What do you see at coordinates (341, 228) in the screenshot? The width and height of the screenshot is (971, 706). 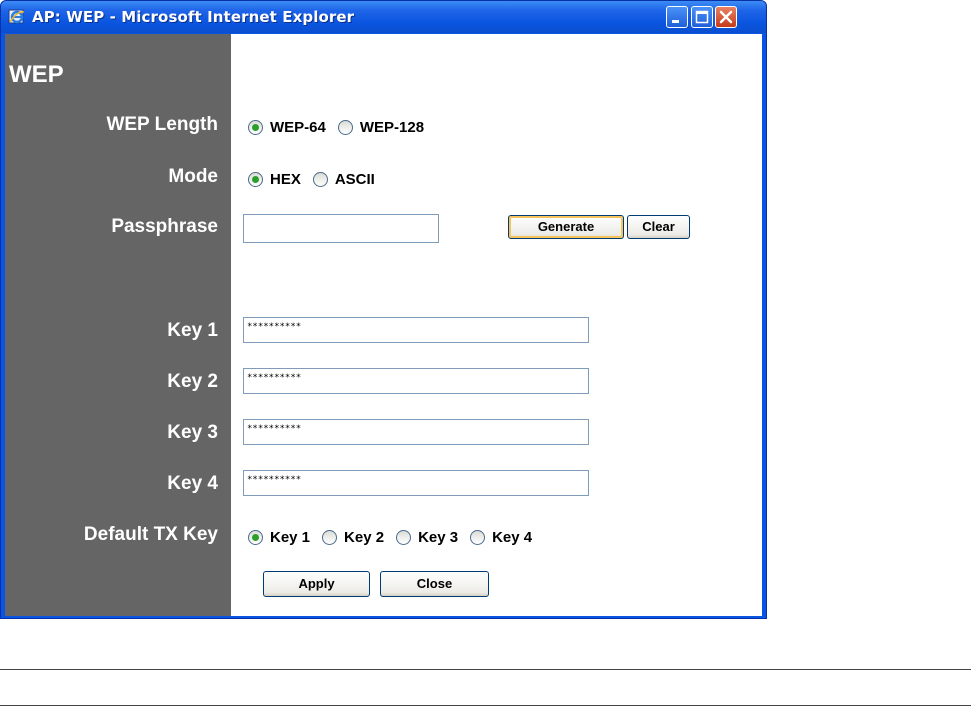 I see `passphrase-input` at bounding box center [341, 228].